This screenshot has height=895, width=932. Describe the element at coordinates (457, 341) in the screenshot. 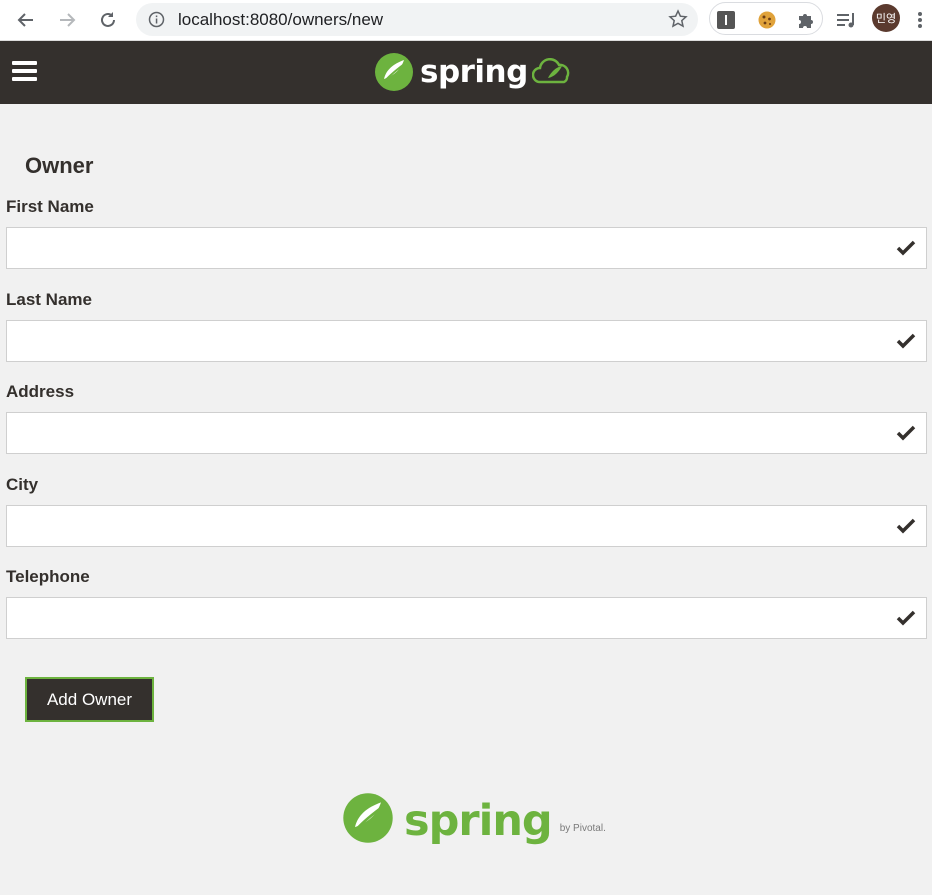

I see `last-name-input` at that location.